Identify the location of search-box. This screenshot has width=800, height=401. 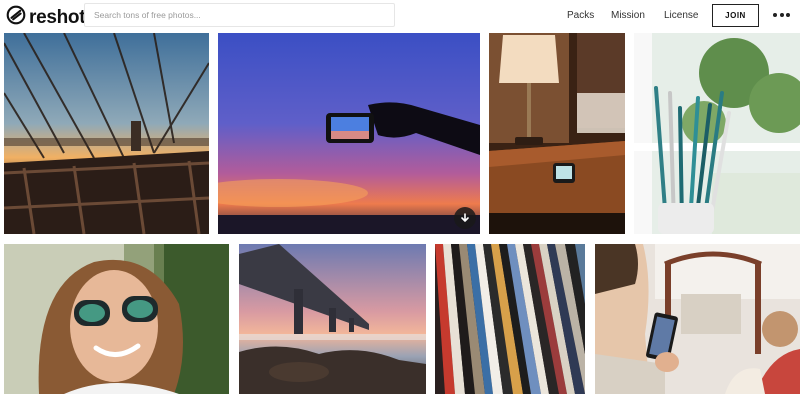
(239, 15).